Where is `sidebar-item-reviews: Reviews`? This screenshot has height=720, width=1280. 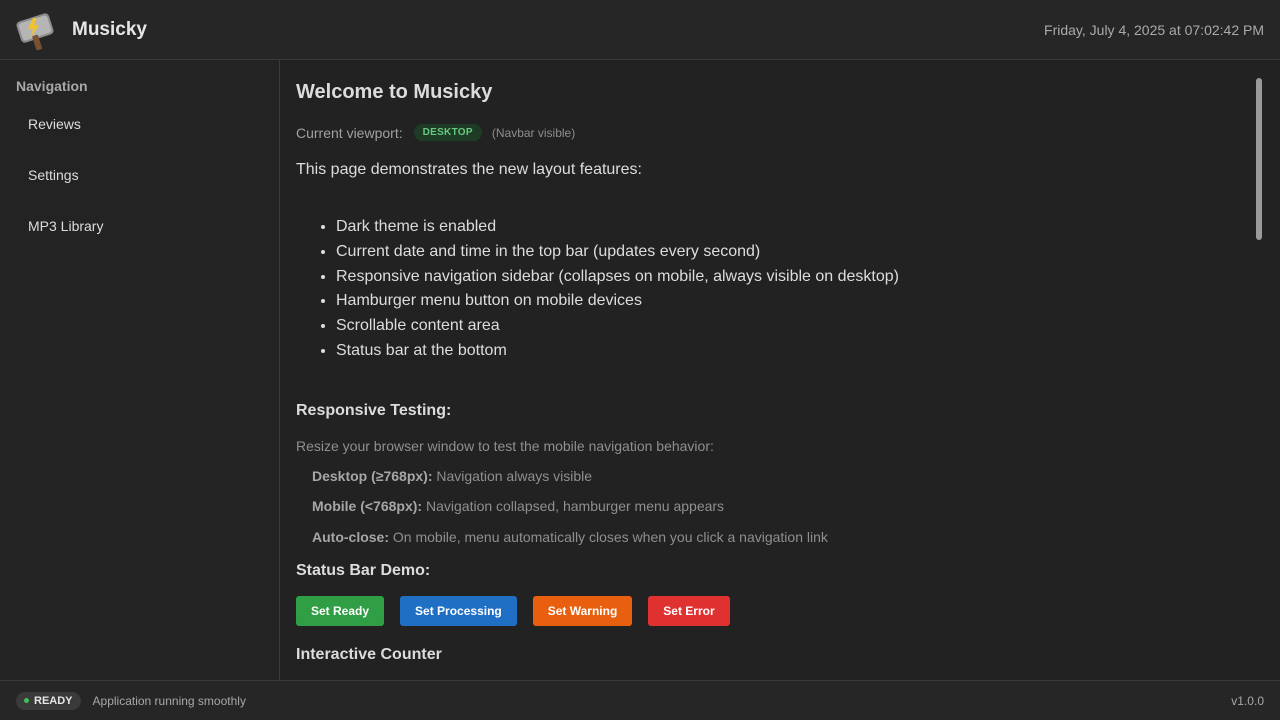 sidebar-item-reviews: Reviews is located at coordinates (139, 139).